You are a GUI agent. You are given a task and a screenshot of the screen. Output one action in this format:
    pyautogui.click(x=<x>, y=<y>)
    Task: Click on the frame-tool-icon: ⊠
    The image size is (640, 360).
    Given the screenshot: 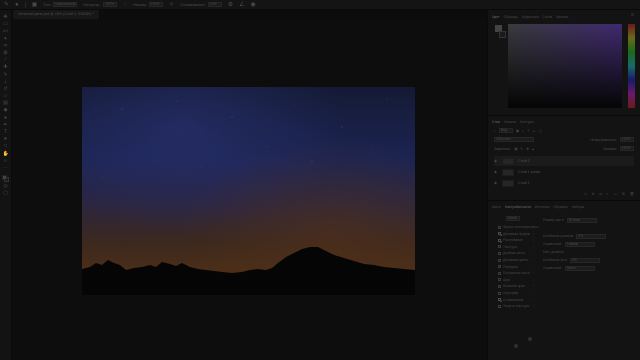 What is the action you would take?
    pyautogui.click(x=6, y=53)
    